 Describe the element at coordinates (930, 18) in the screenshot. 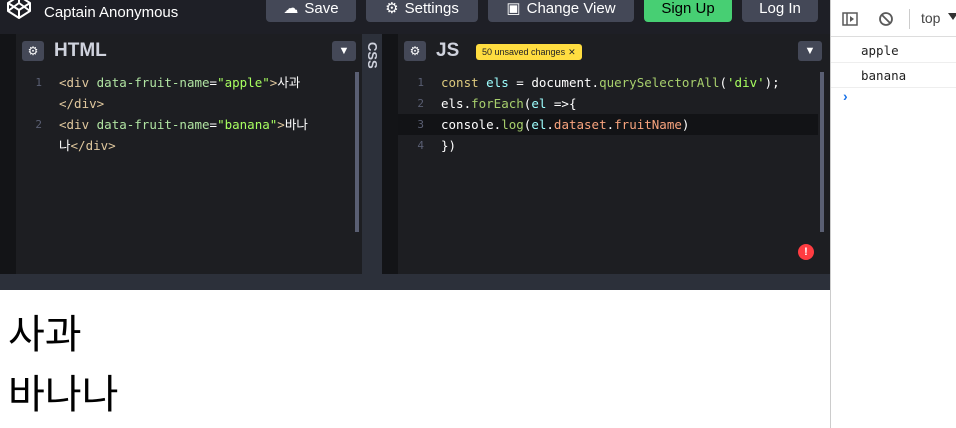

I see `context-selector: top` at that location.